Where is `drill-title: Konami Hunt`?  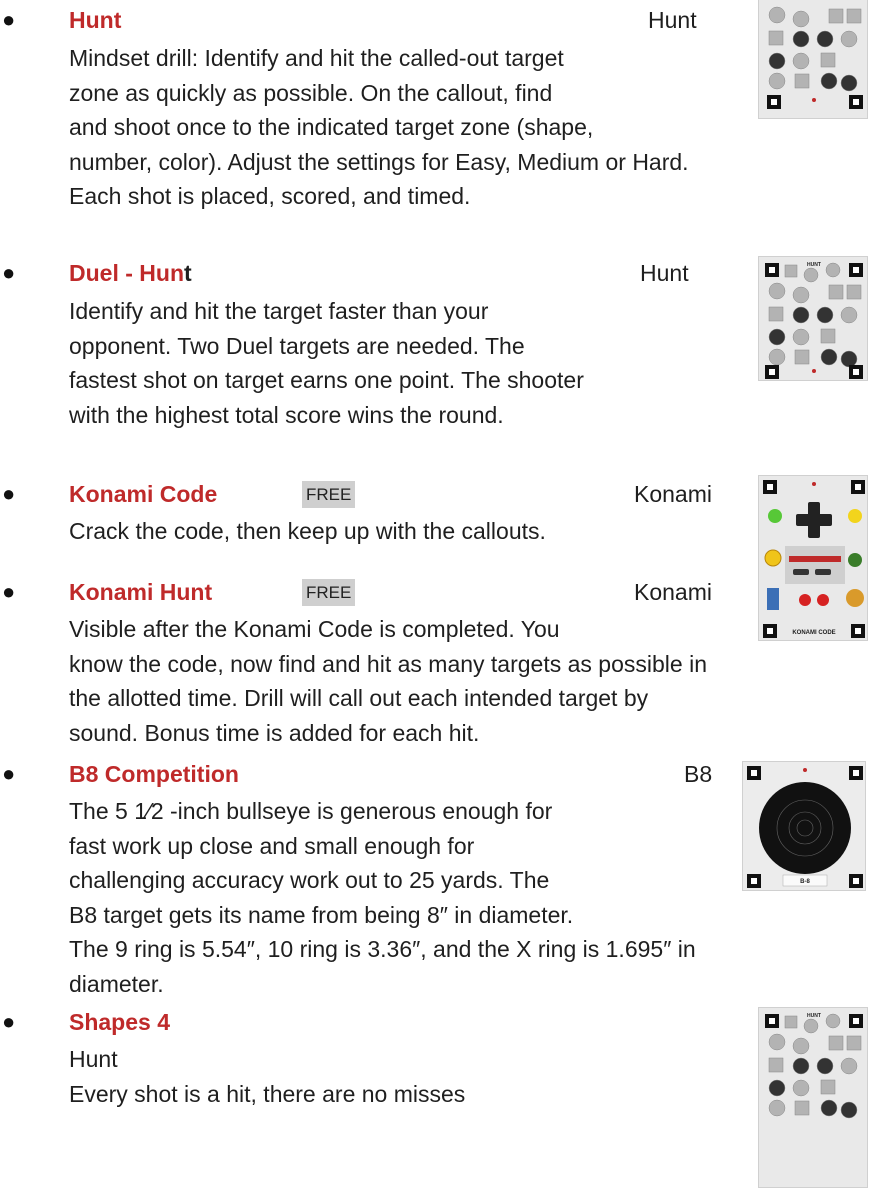 drill-title: Konami Hunt is located at coordinates (140, 592).